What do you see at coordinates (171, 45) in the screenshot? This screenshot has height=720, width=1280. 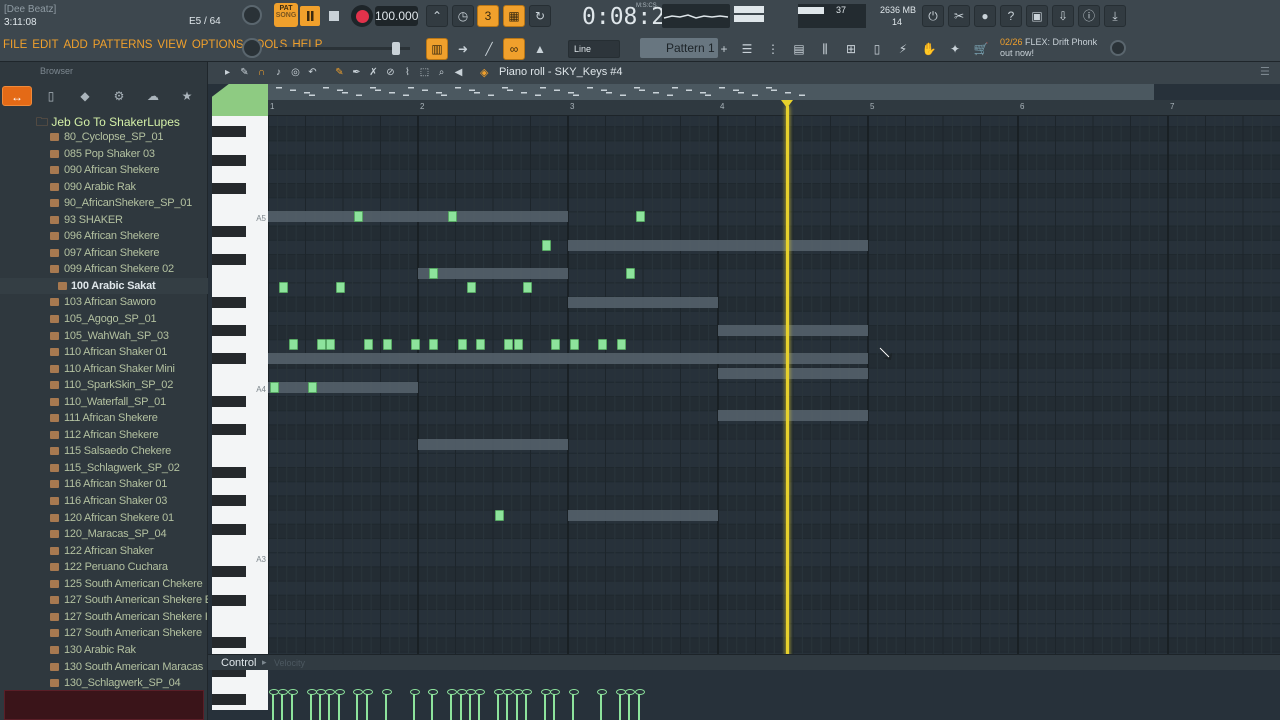 I see `menu-view: VIEW` at bounding box center [171, 45].